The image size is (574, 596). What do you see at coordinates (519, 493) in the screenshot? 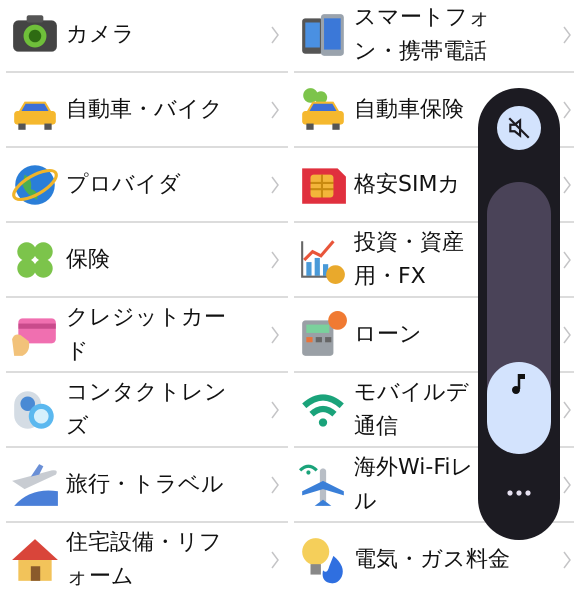
I see `more-icon` at bounding box center [519, 493].